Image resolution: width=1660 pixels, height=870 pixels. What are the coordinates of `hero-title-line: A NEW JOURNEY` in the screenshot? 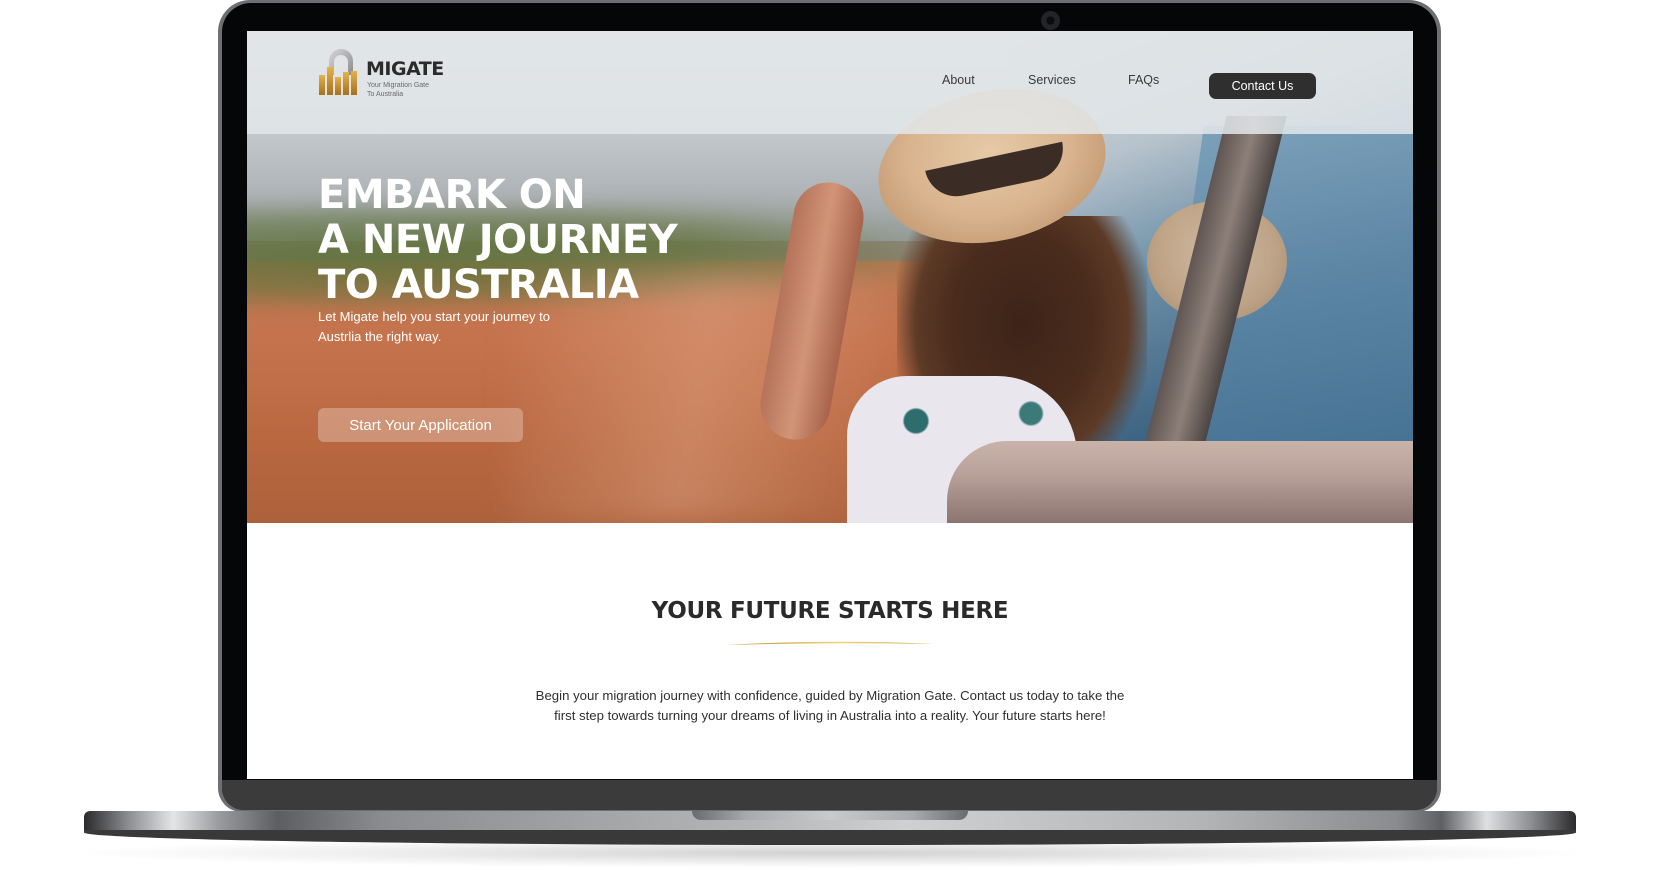 It's located at (498, 240).